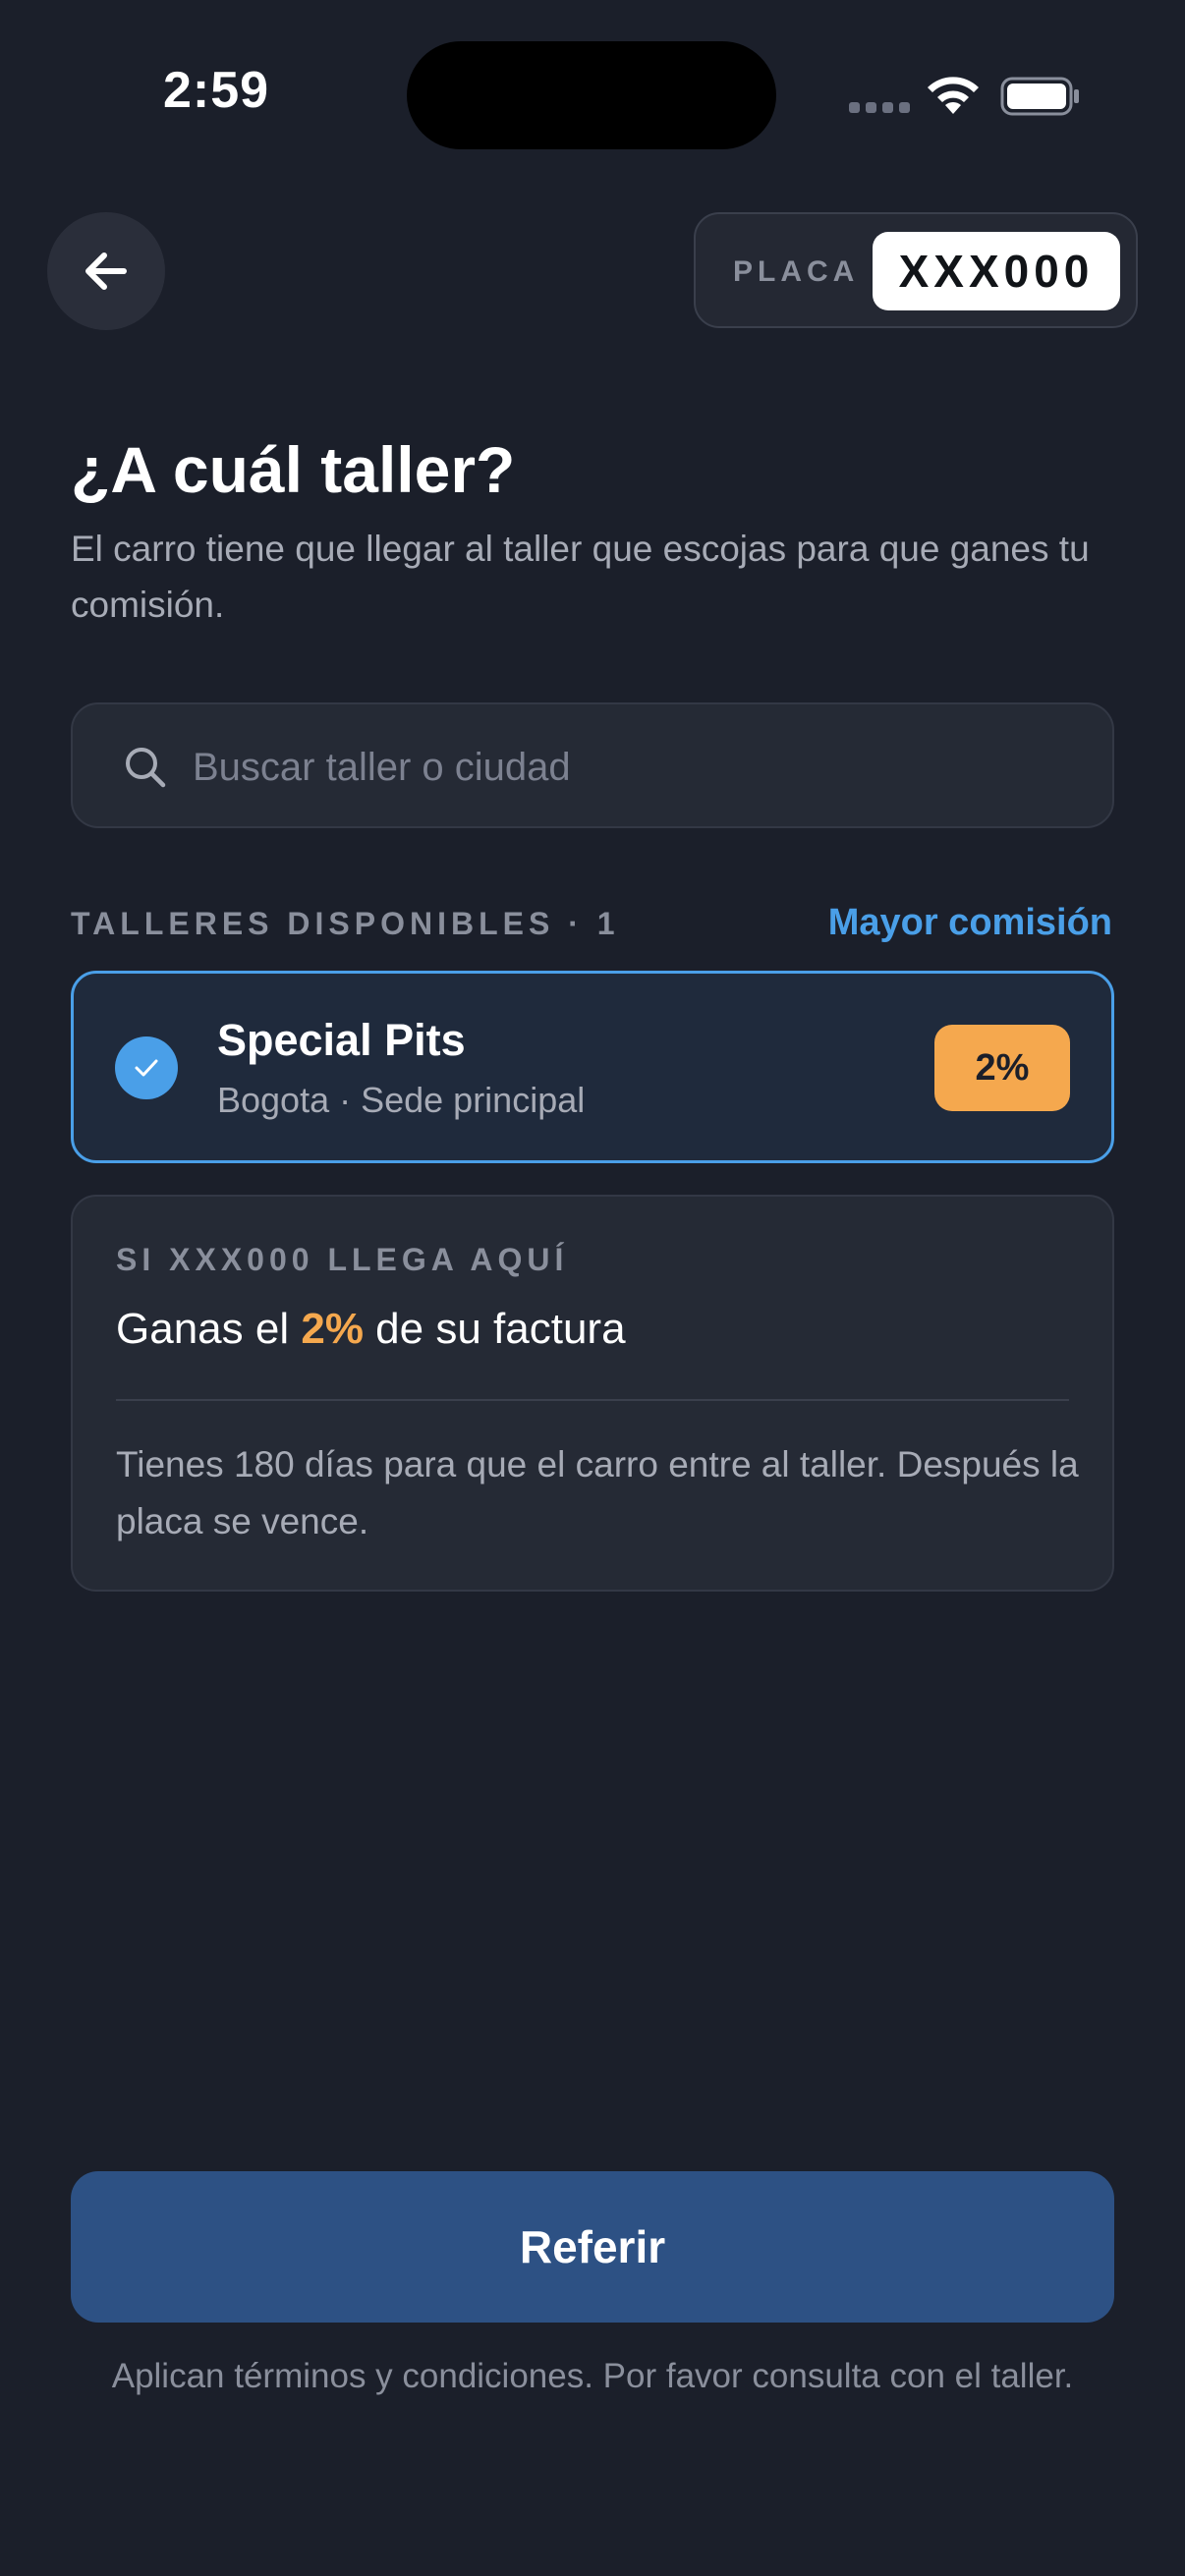 The height and width of the screenshot is (2576, 1185). What do you see at coordinates (333, 1329) in the screenshot?
I see `earnings-percent: 2%` at bounding box center [333, 1329].